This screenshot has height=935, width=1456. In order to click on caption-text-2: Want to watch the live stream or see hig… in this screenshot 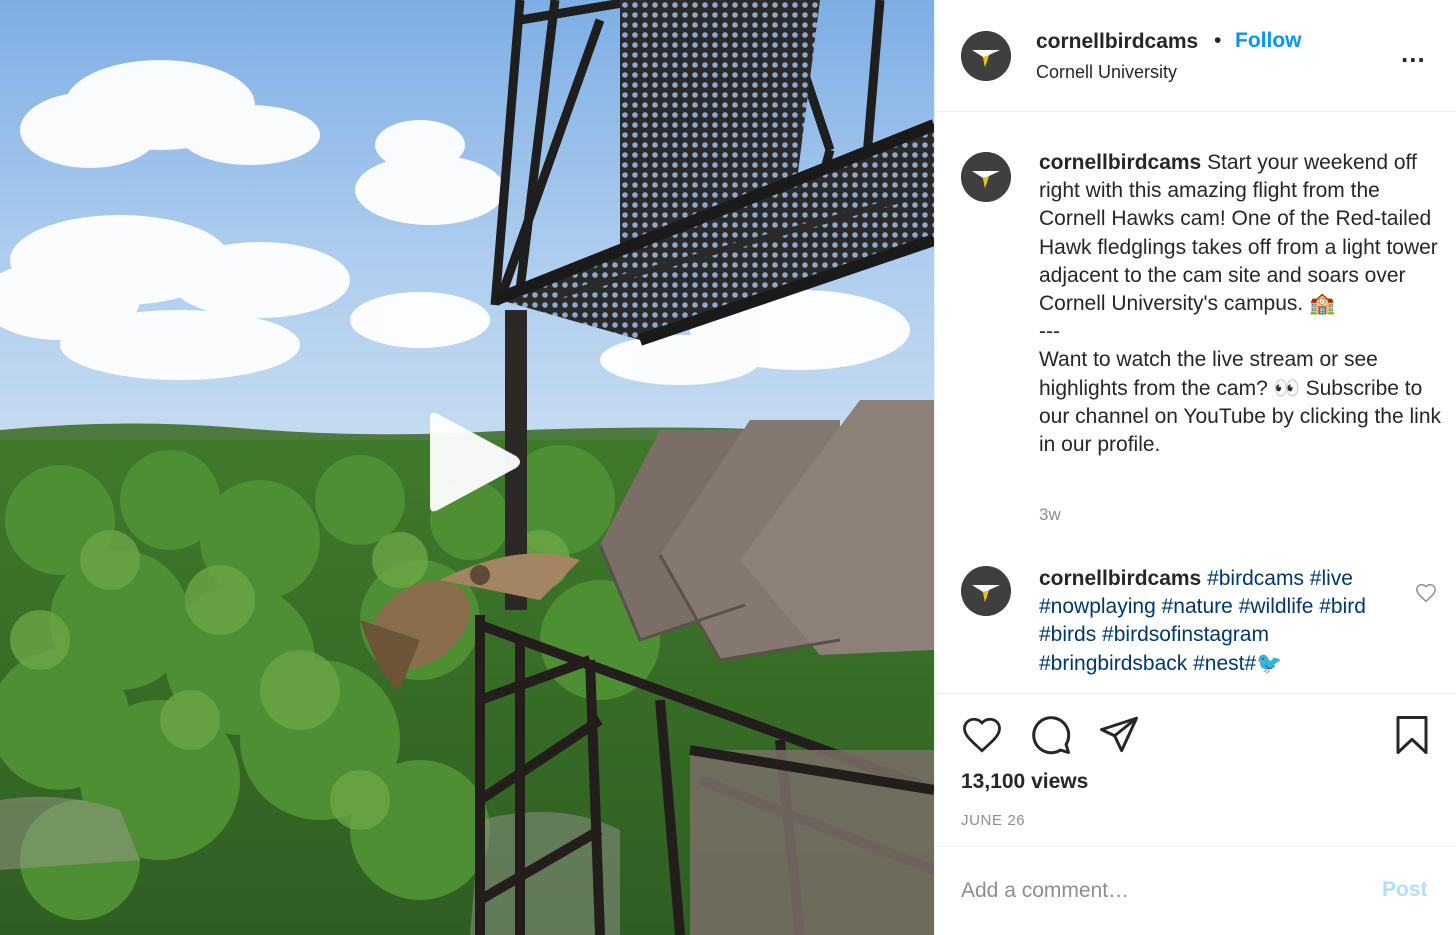, I will do `click(1240, 402)`.